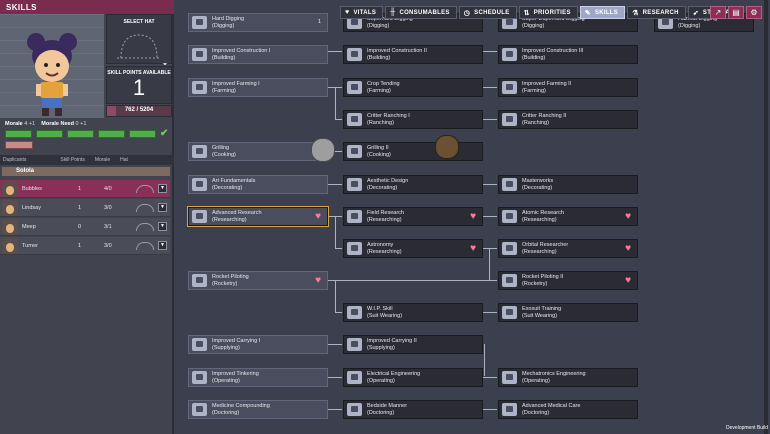  I want to click on rocket-icon: ➶, so click(695, 13).